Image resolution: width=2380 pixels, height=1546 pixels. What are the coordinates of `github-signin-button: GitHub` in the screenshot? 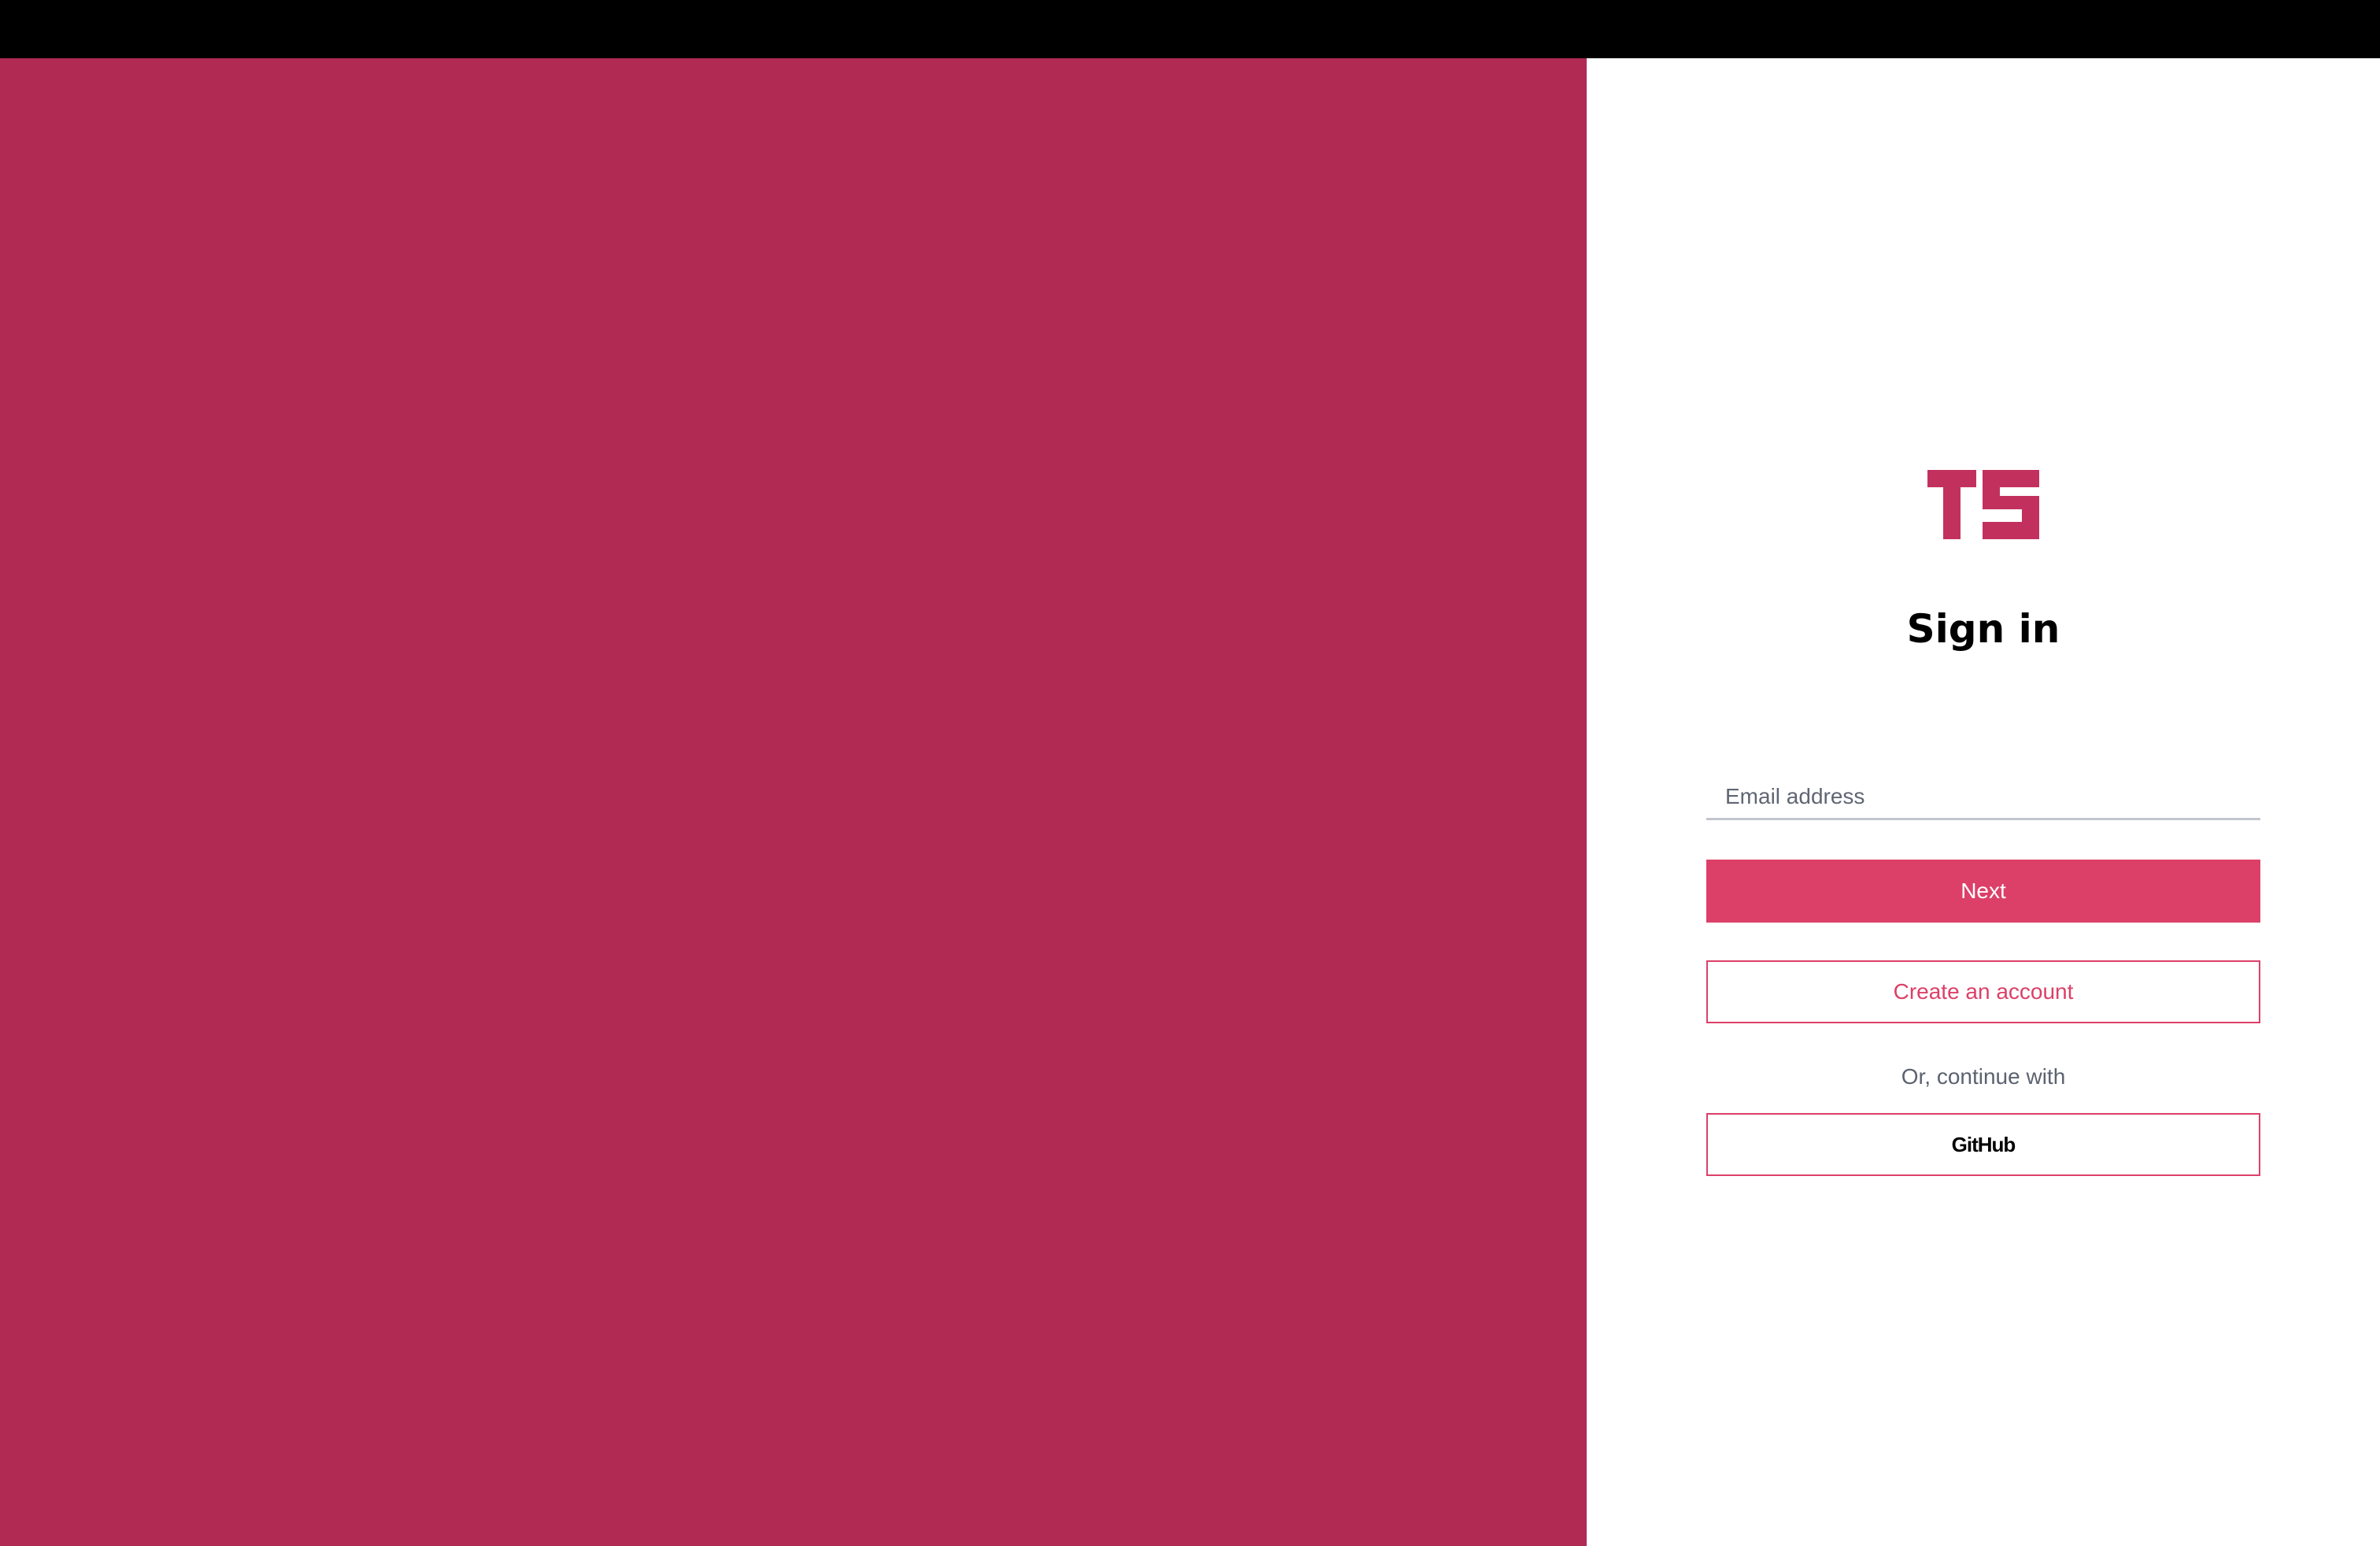 It's located at (1983, 1144).